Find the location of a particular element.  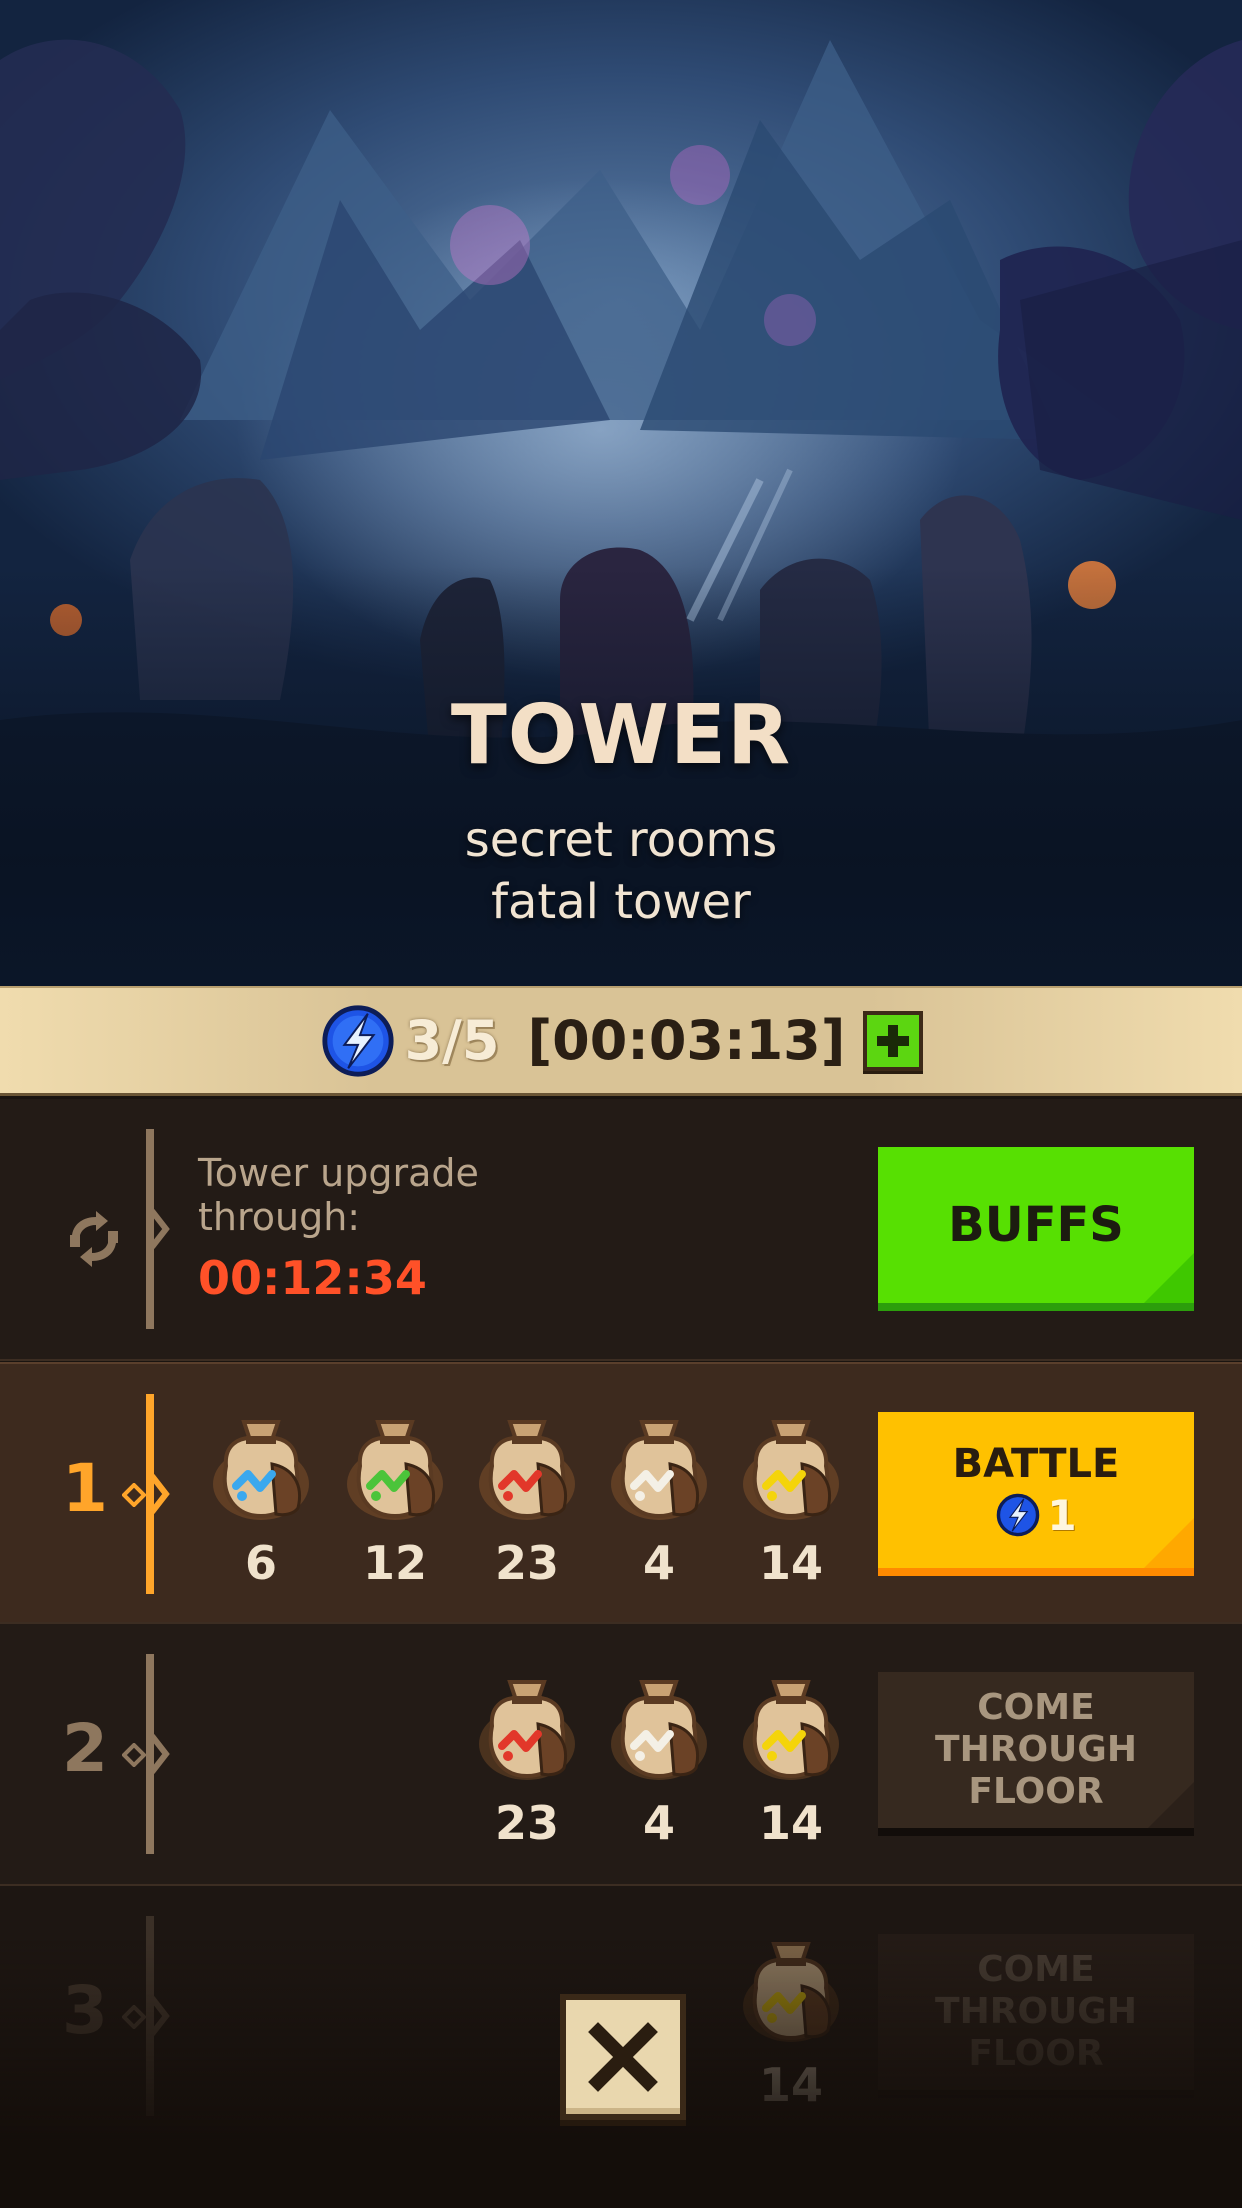

battle-button-label: BATTLE is located at coordinates (1036, 1463).